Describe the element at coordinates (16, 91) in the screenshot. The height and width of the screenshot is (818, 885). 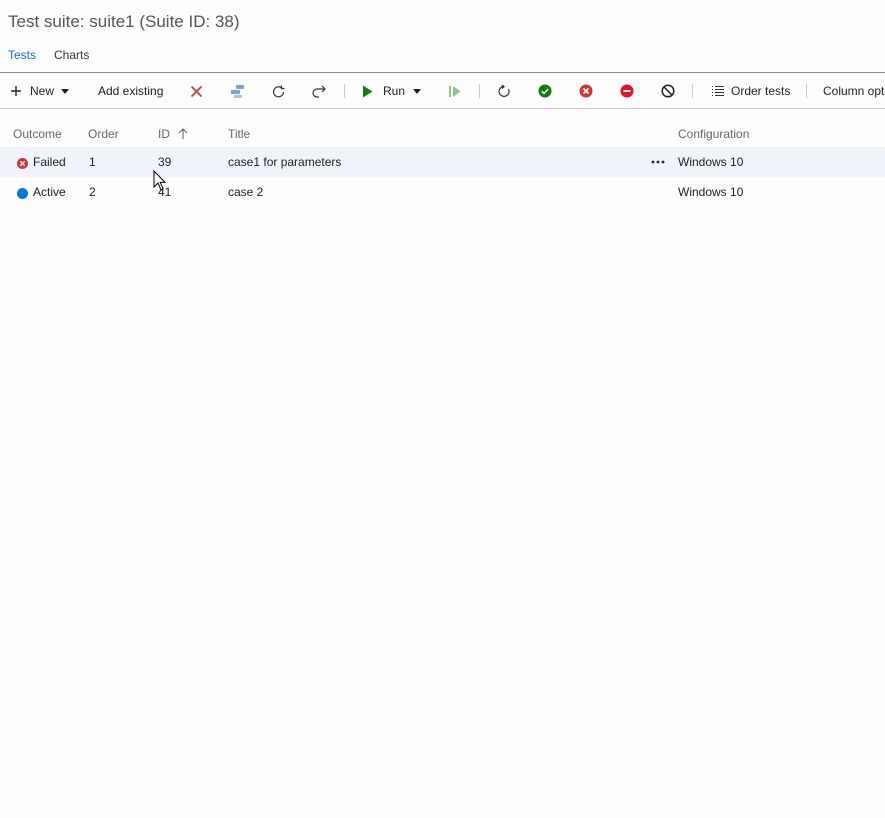
I see `plus-icon` at that location.